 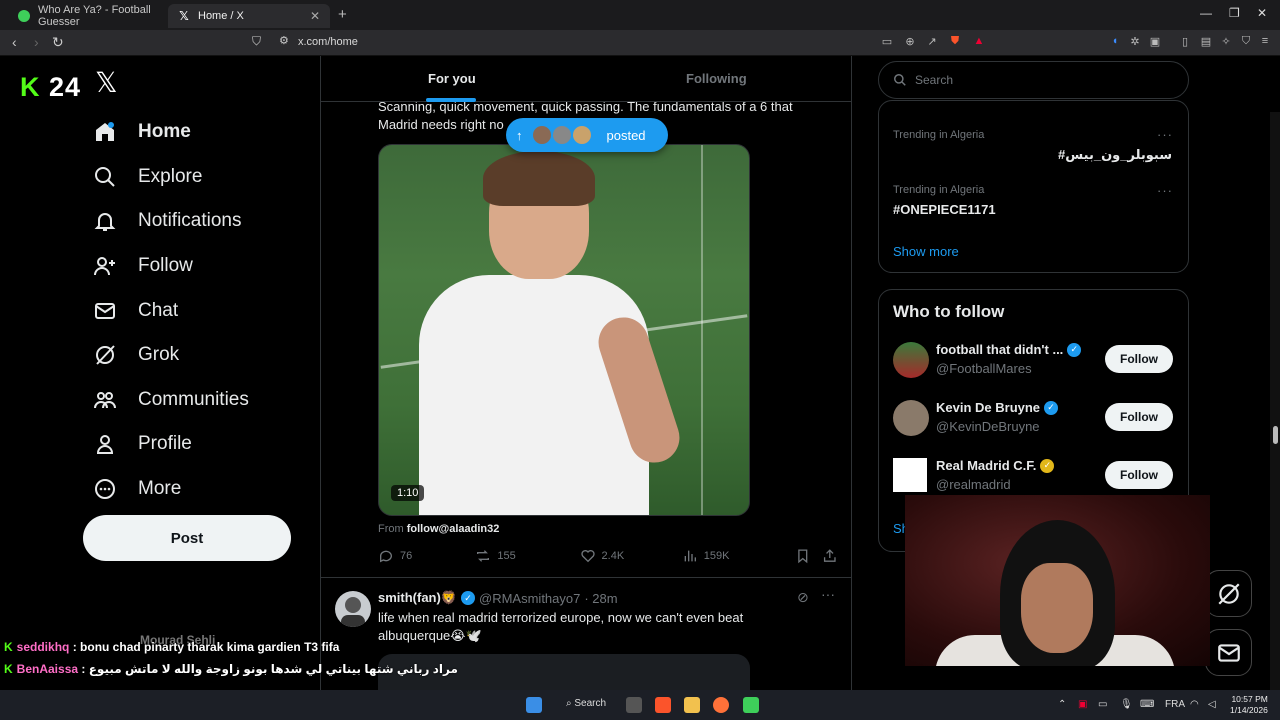 What do you see at coordinates (600, 598) in the screenshot?
I see `tweet-time: · 28m` at bounding box center [600, 598].